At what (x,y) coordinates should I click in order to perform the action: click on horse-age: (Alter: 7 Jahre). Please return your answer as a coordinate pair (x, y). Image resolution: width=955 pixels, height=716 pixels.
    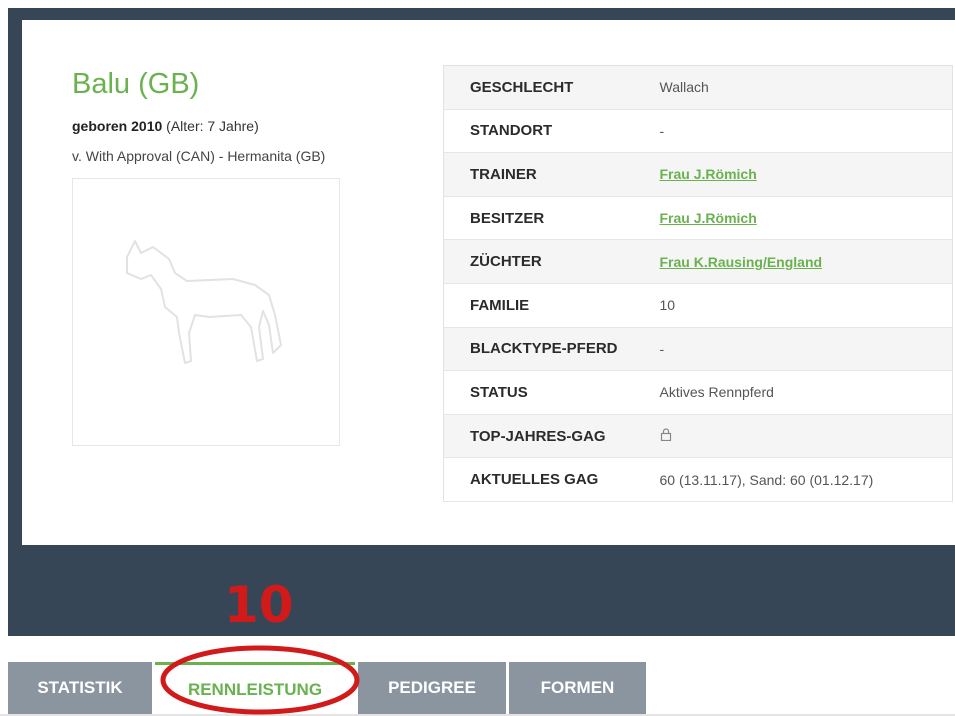
    Looking at the image, I should click on (210, 126).